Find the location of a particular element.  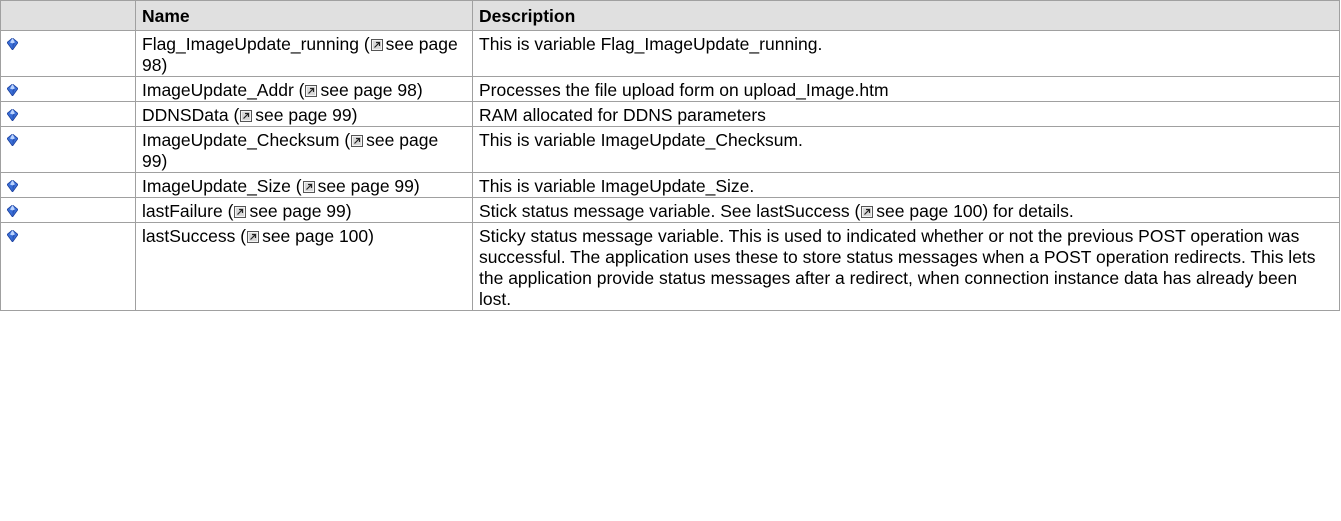

page-ref-link: see page 98 is located at coordinates (360, 90).